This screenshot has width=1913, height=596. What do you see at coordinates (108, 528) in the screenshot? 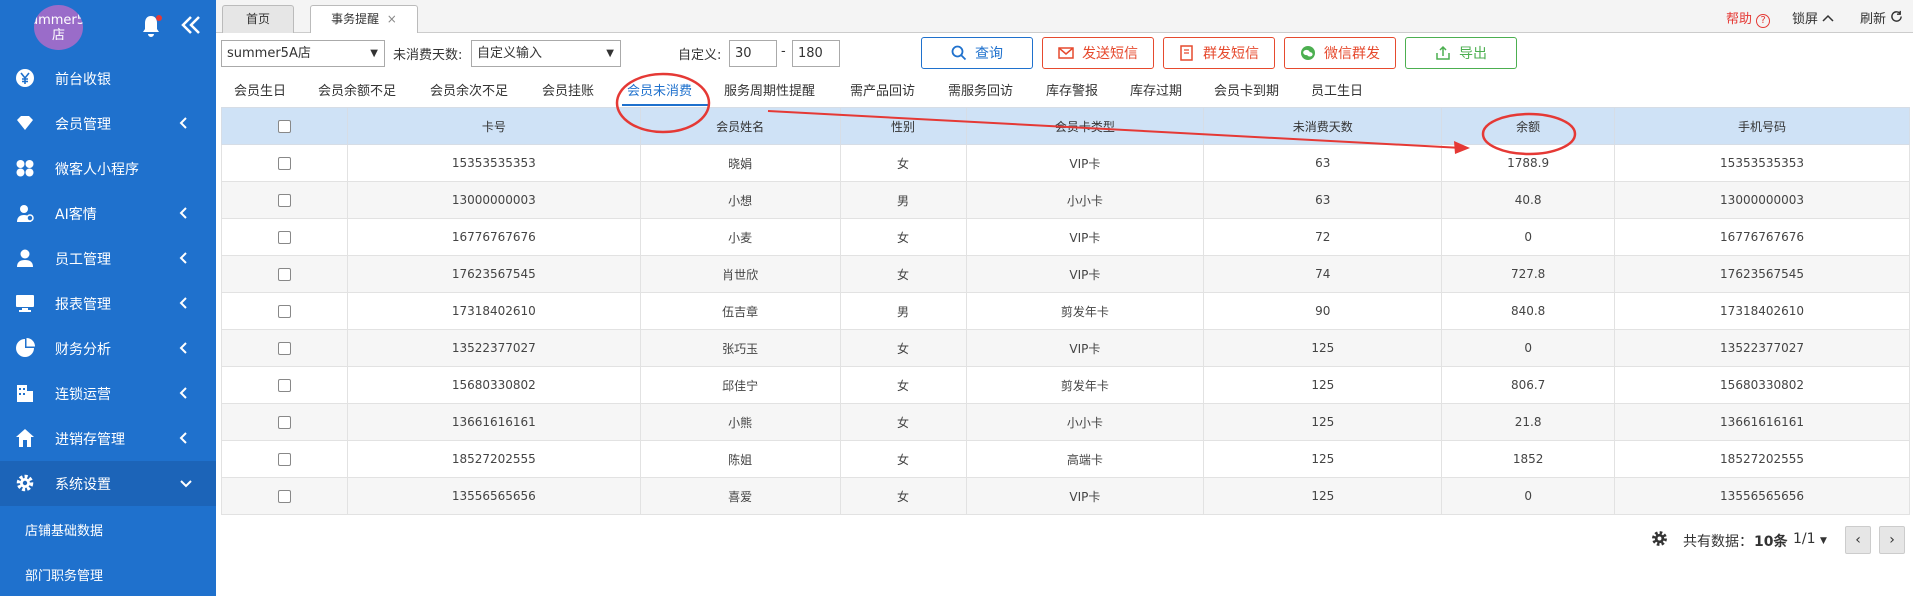
I see `submenu-store-data: 店铺基础数据` at bounding box center [108, 528].